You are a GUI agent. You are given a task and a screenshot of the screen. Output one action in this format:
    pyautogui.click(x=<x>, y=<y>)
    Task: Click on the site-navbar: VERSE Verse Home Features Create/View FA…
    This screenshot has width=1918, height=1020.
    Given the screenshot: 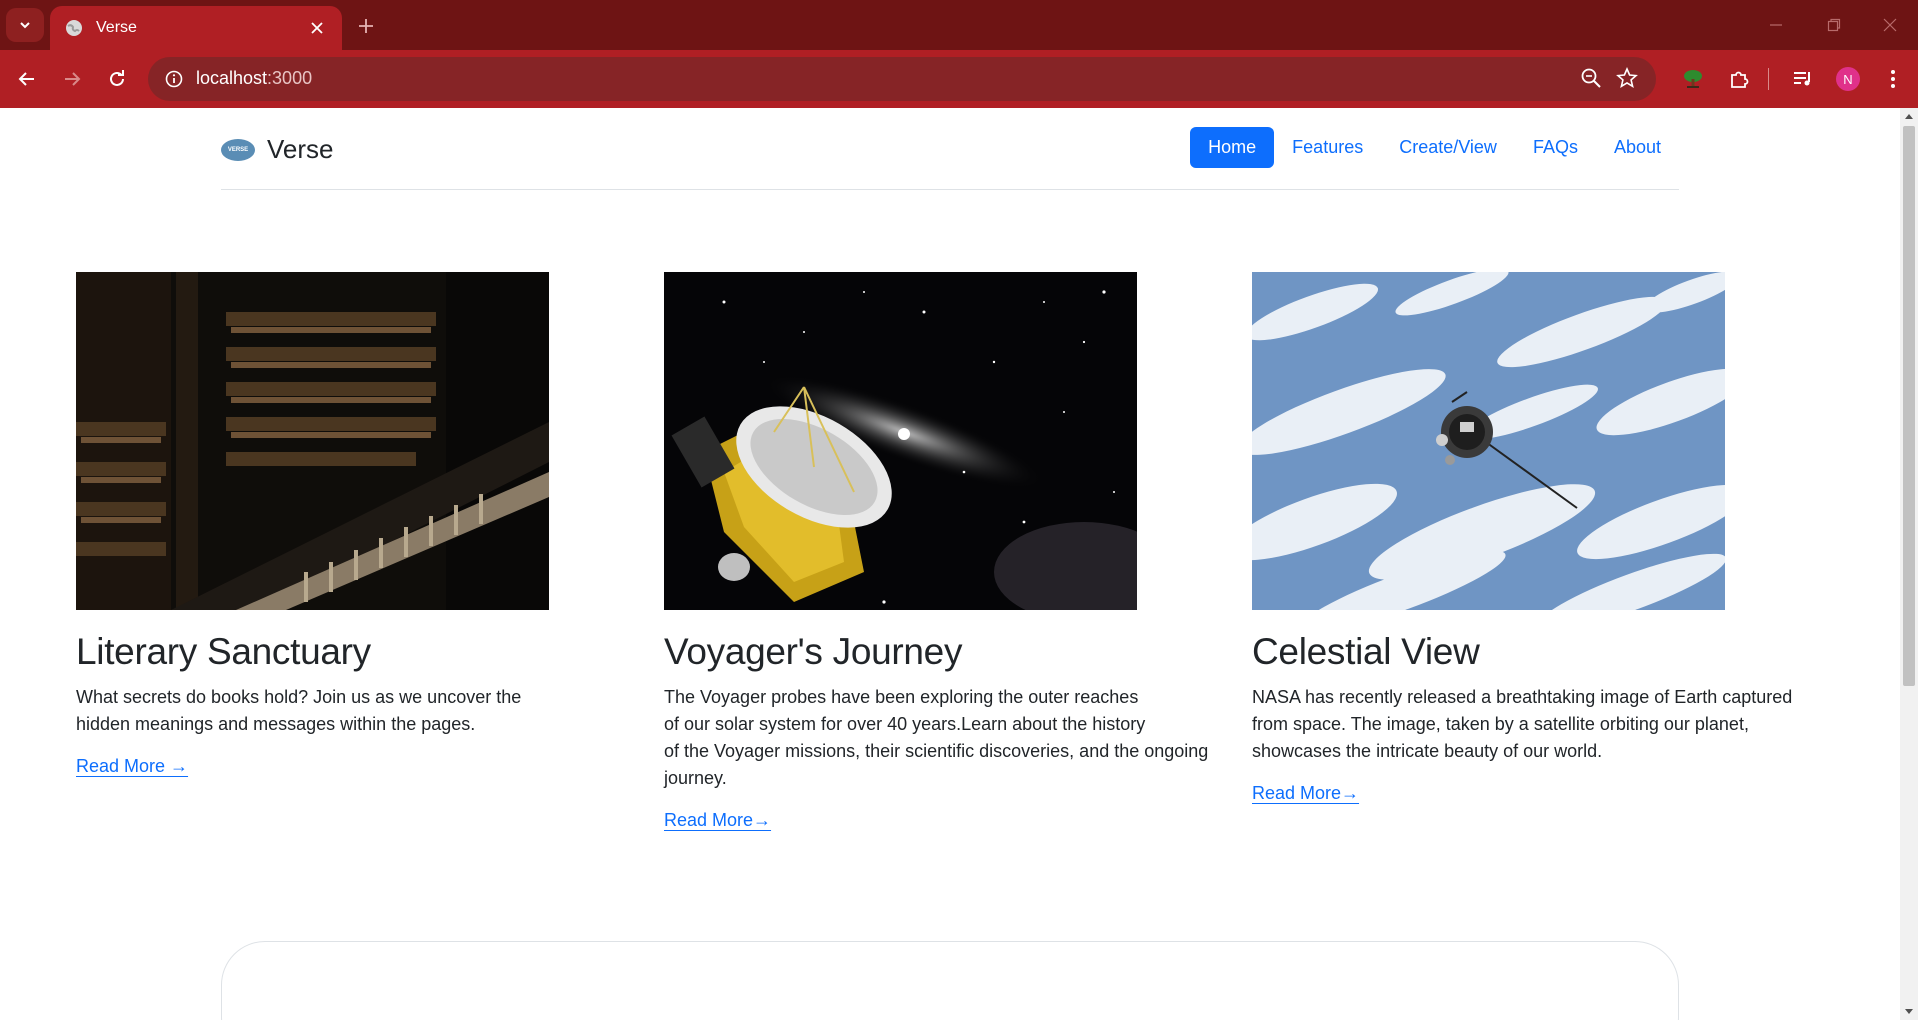 What is the action you would take?
    pyautogui.click(x=950, y=149)
    